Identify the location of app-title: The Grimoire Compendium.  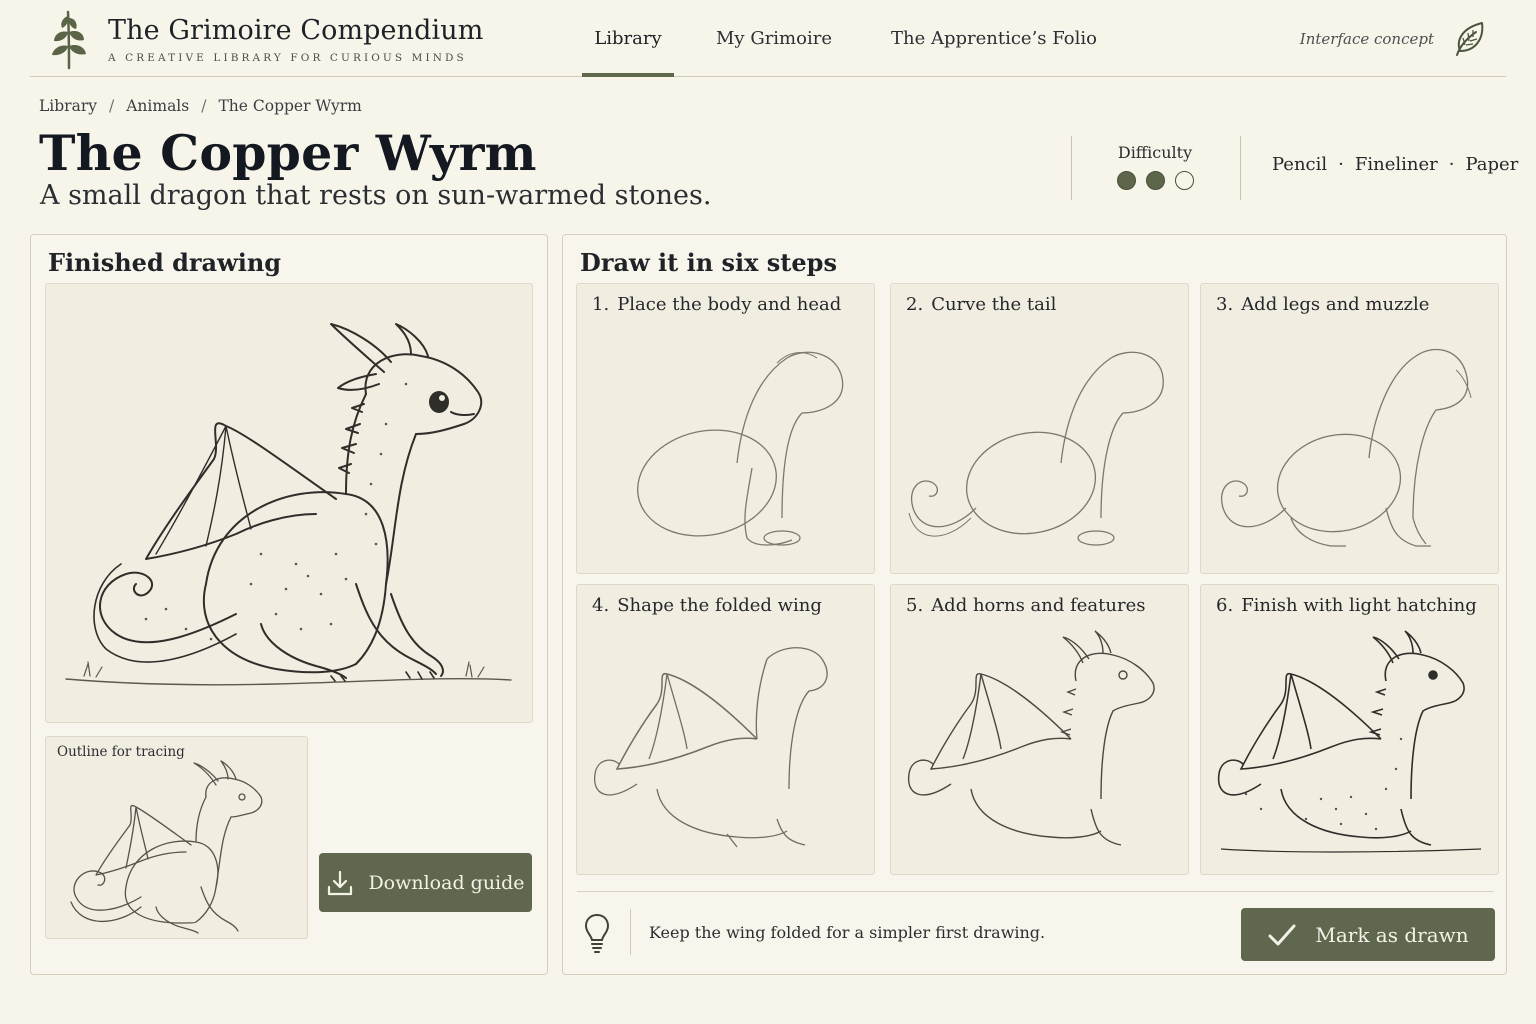
(296, 30).